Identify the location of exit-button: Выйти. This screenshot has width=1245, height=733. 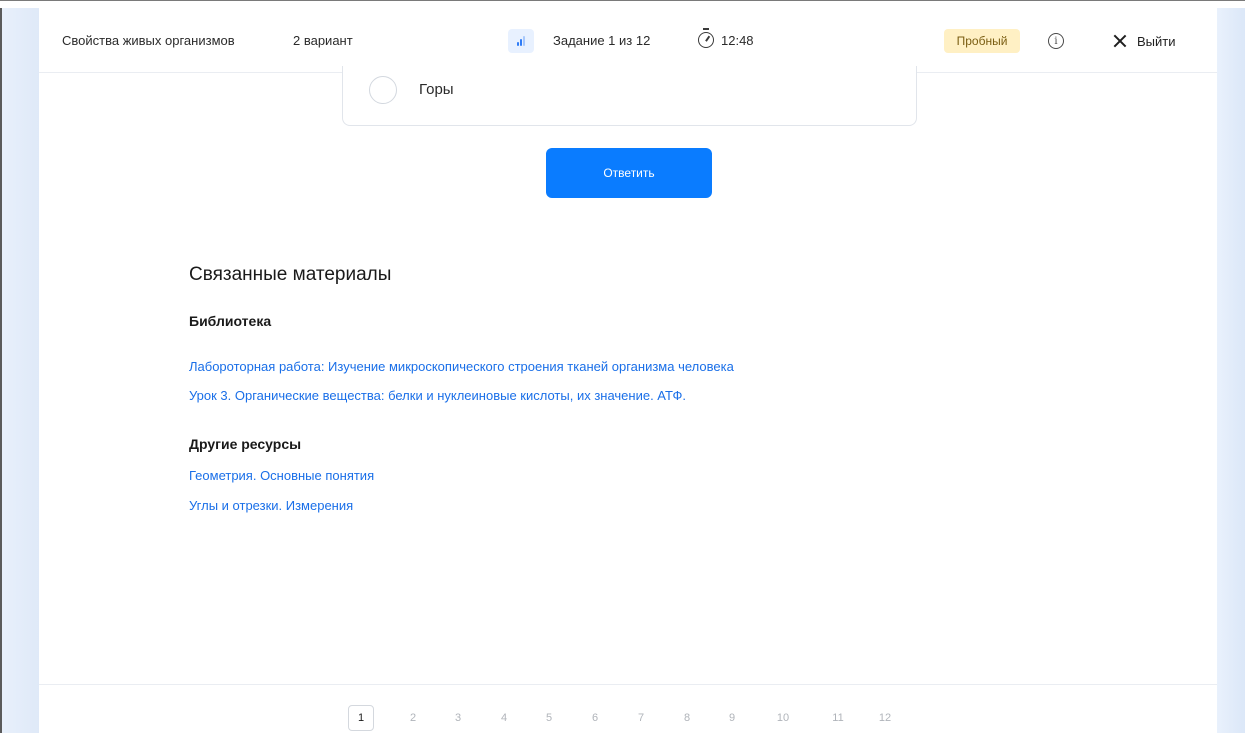
(1144, 41).